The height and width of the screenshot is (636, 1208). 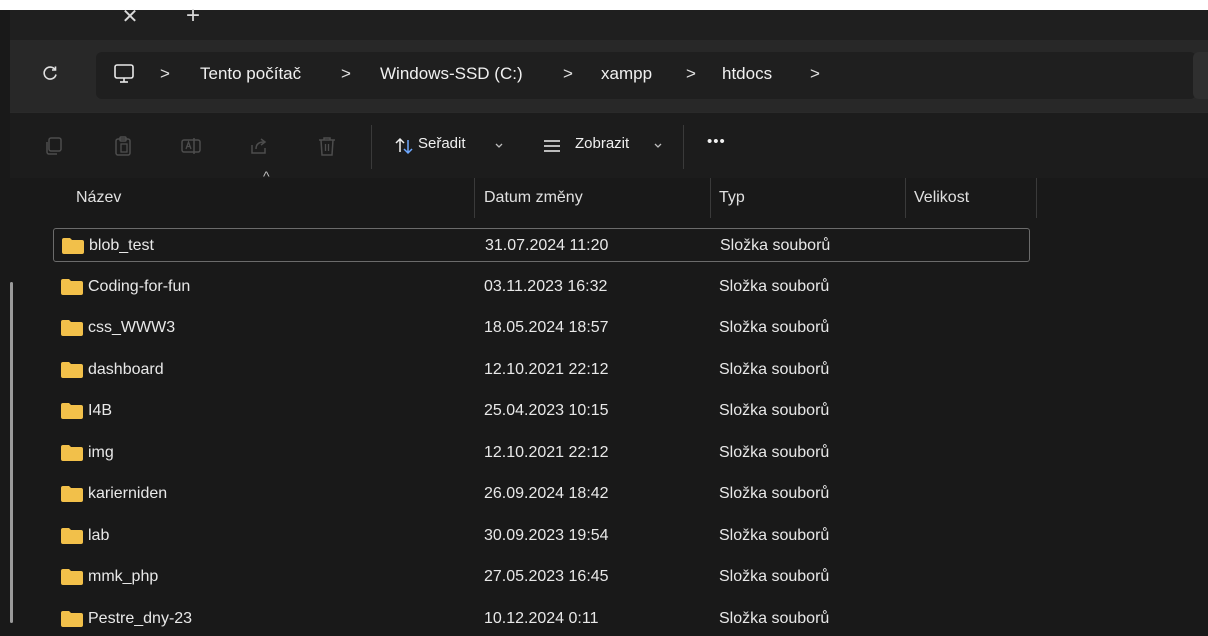 What do you see at coordinates (193, 16) in the screenshot?
I see `new-tab-button: +` at bounding box center [193, 16].